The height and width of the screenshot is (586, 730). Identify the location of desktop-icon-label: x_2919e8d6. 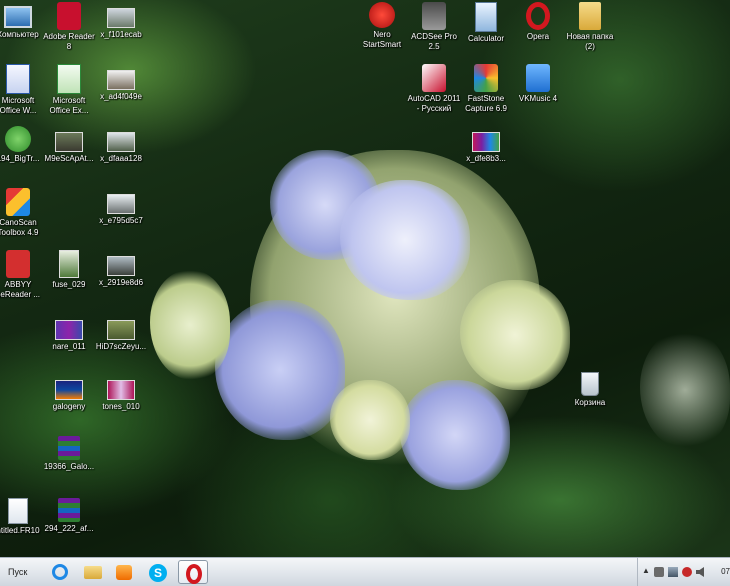
(121, 282).